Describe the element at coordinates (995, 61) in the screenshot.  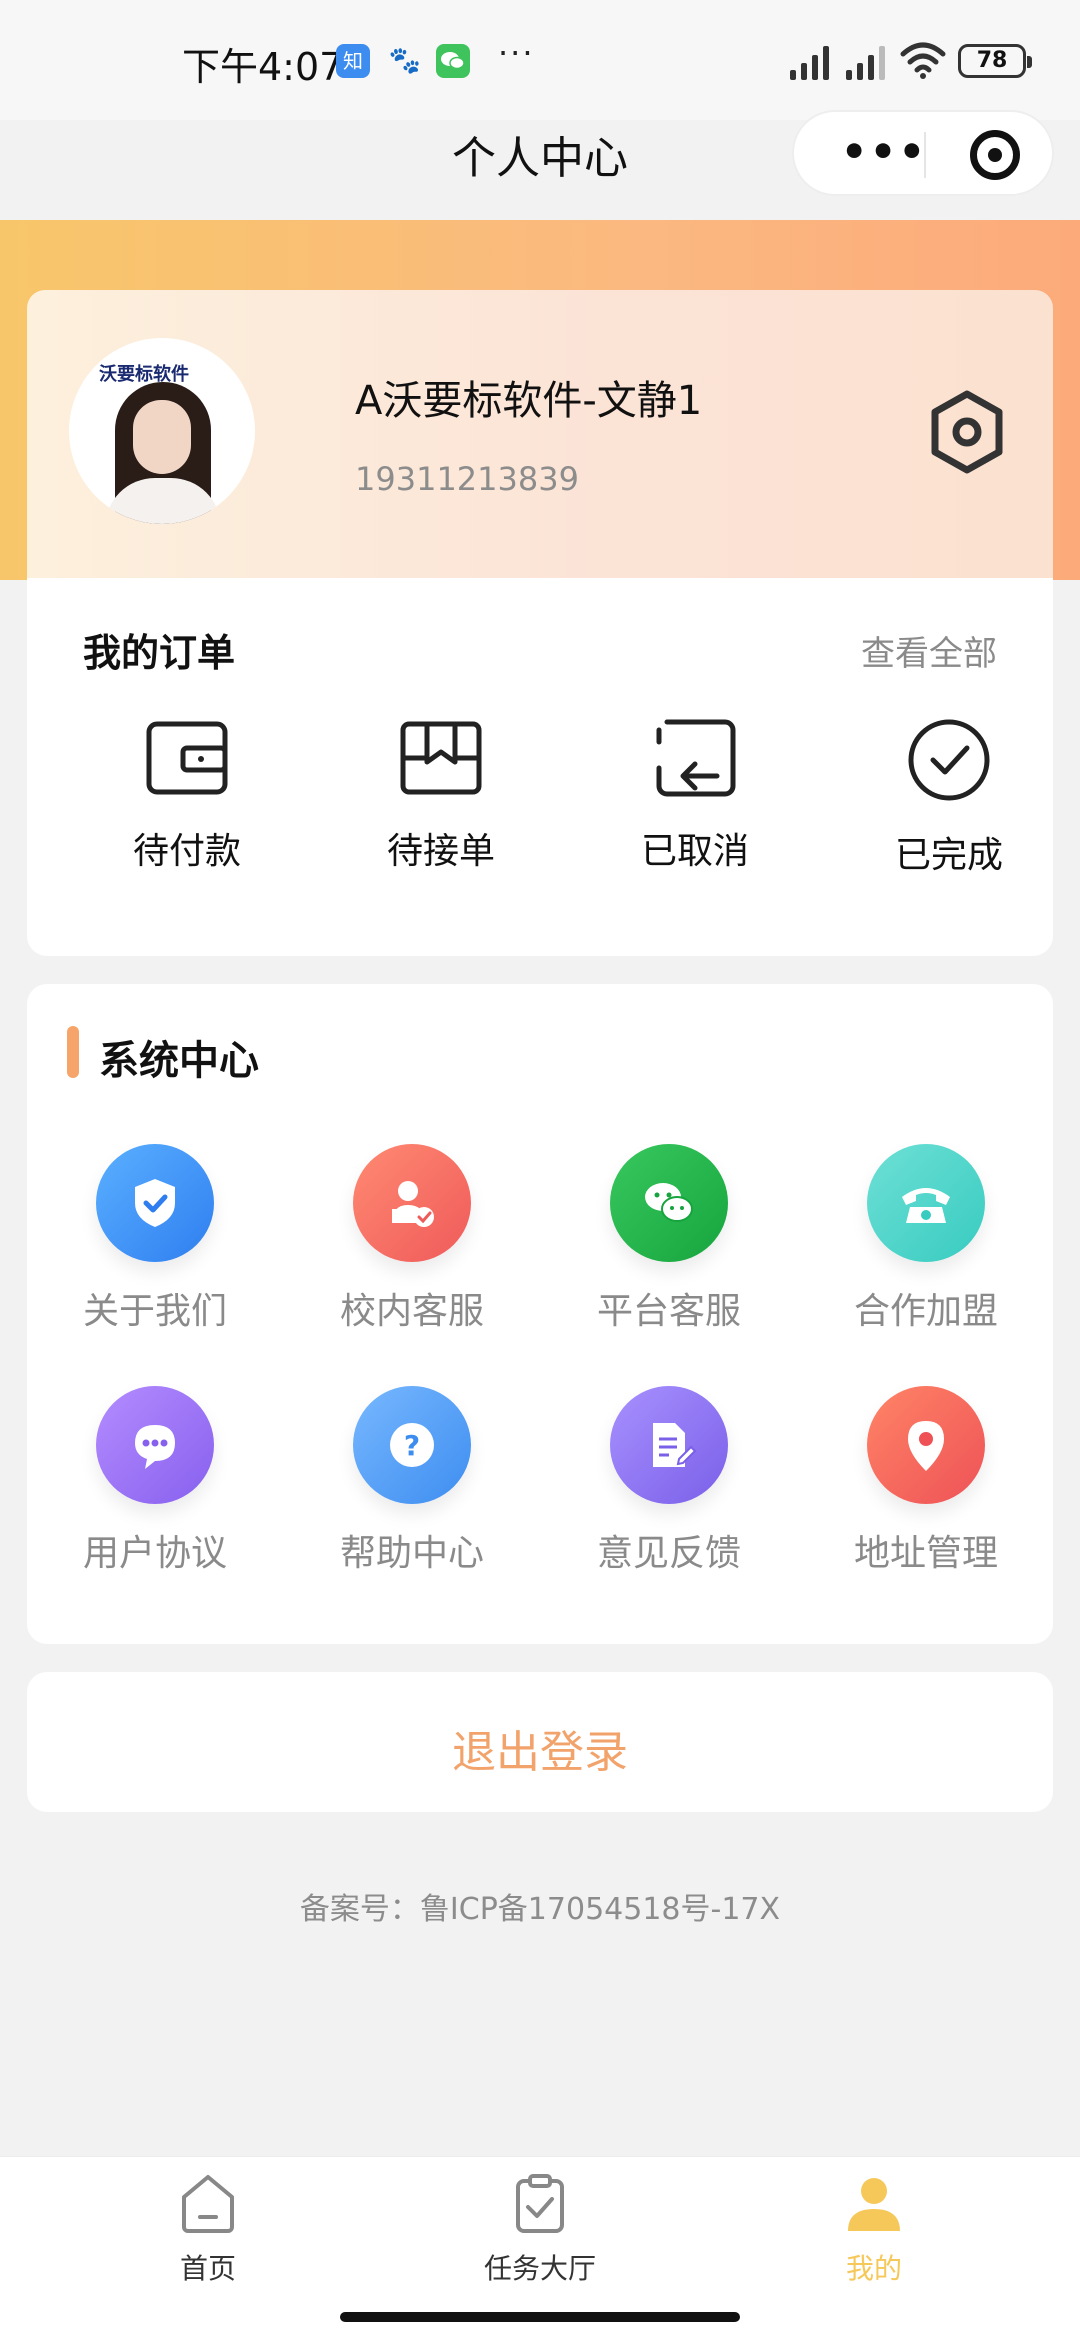
I see `battery-indicator: 78` at that location.